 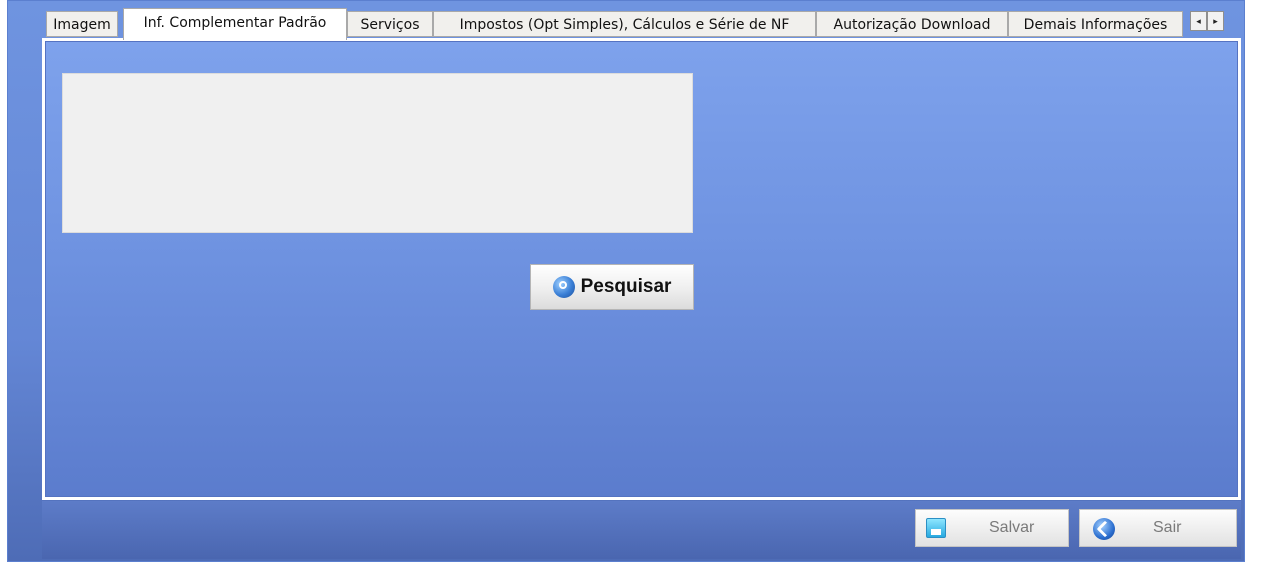 I want to click on exit-button: Sair, so click(x=1158, y=528).